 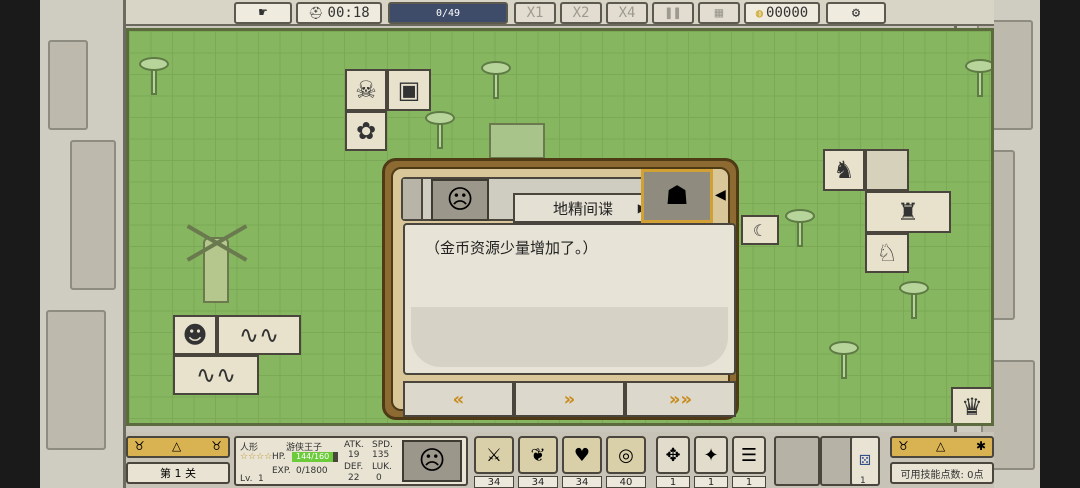 I want to click on speed-2x-label: X2, so click(x=581, y=13).